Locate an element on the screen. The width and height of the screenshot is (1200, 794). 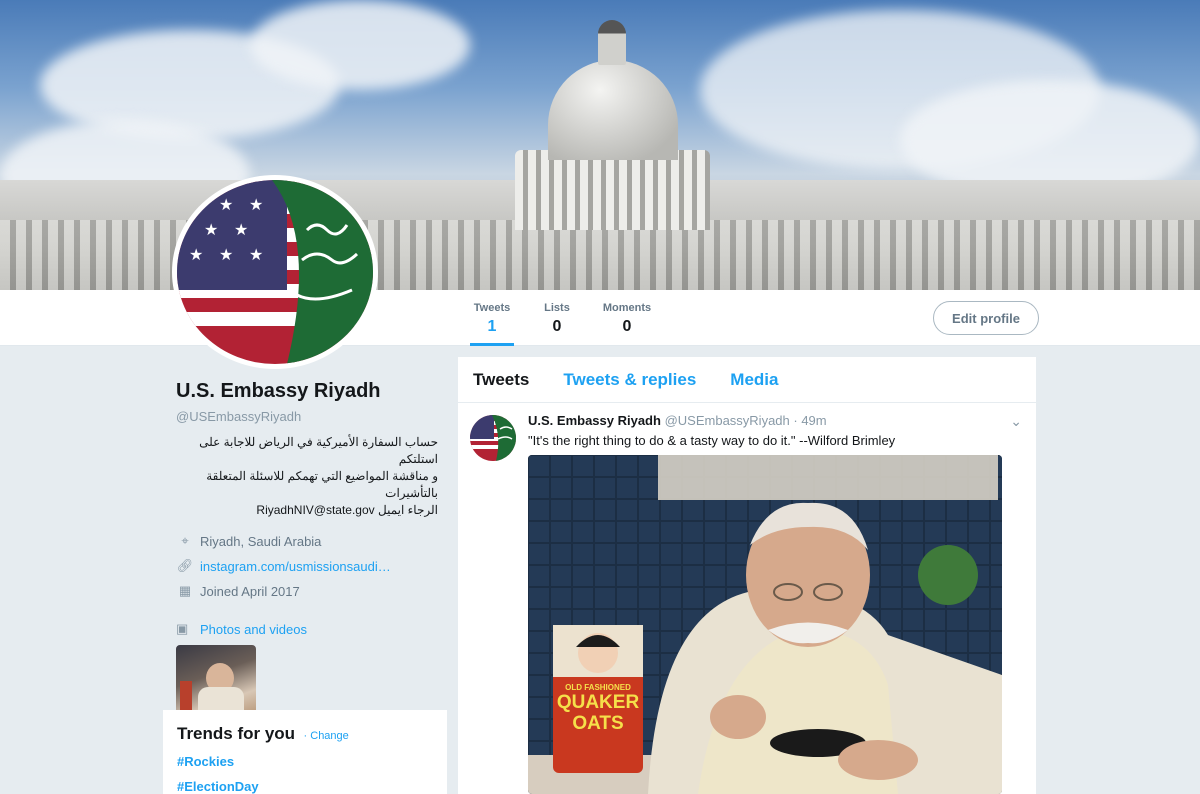
photos-and-videos-link: ▣ Photos and videos is located at coordinates (311, 629).